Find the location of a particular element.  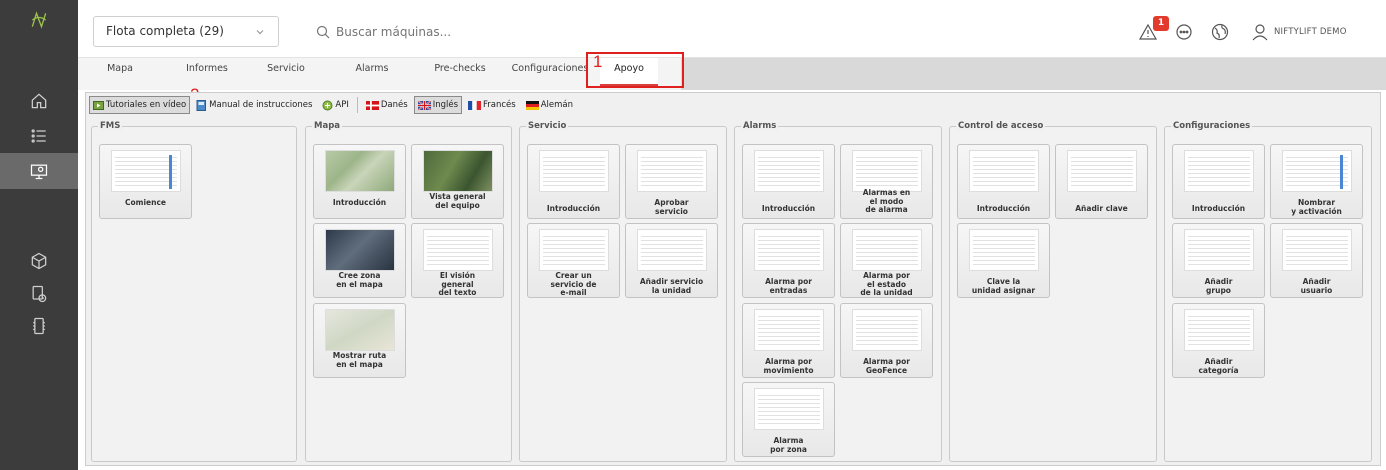

card-label: Clave la unidad asignar is located at coordinates (1003, 286).